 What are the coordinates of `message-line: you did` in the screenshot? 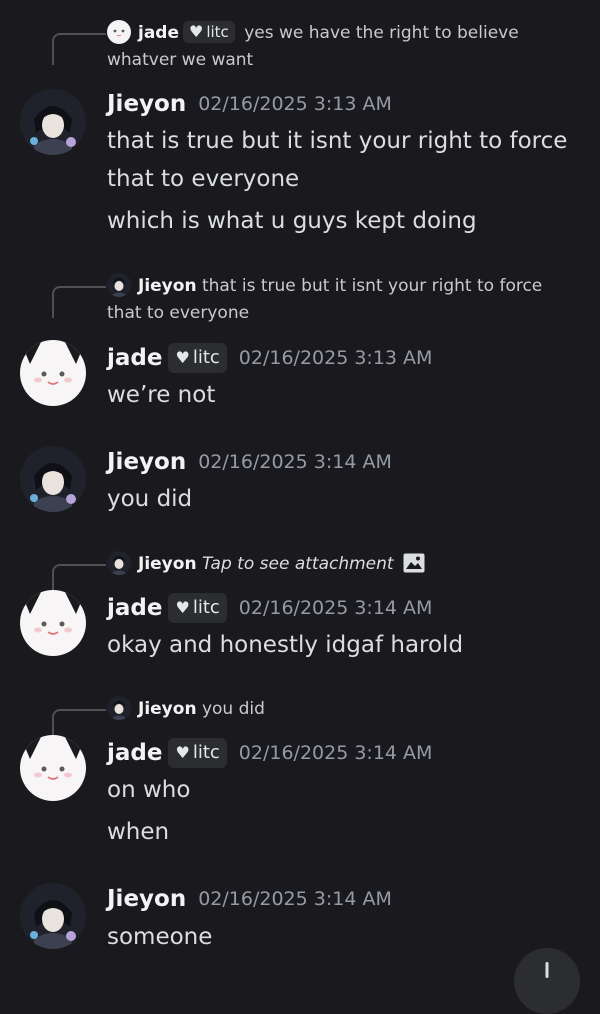 It's located at (150, 499).